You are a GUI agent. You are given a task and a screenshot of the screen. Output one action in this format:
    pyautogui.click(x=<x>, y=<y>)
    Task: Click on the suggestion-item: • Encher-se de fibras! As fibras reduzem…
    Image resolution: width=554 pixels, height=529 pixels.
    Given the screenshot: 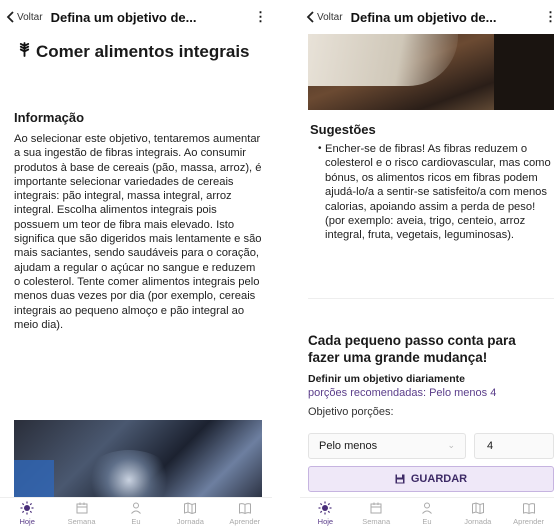 What is the action you would take?
    pyautogui.click(x=435, y=183)
    